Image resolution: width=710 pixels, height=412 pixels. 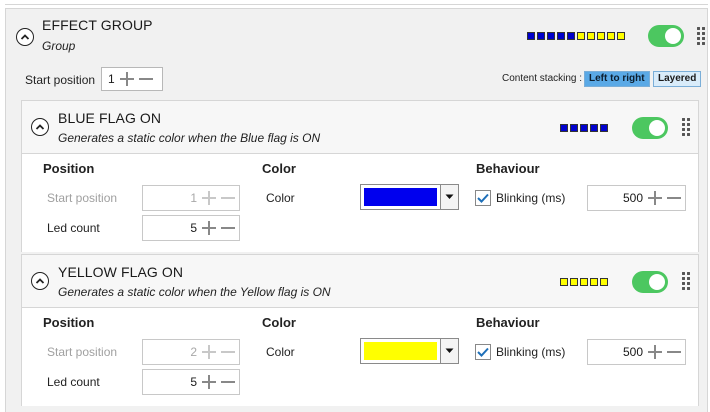 I want to click on group-enable-toggle, so click(x=666, y=36).